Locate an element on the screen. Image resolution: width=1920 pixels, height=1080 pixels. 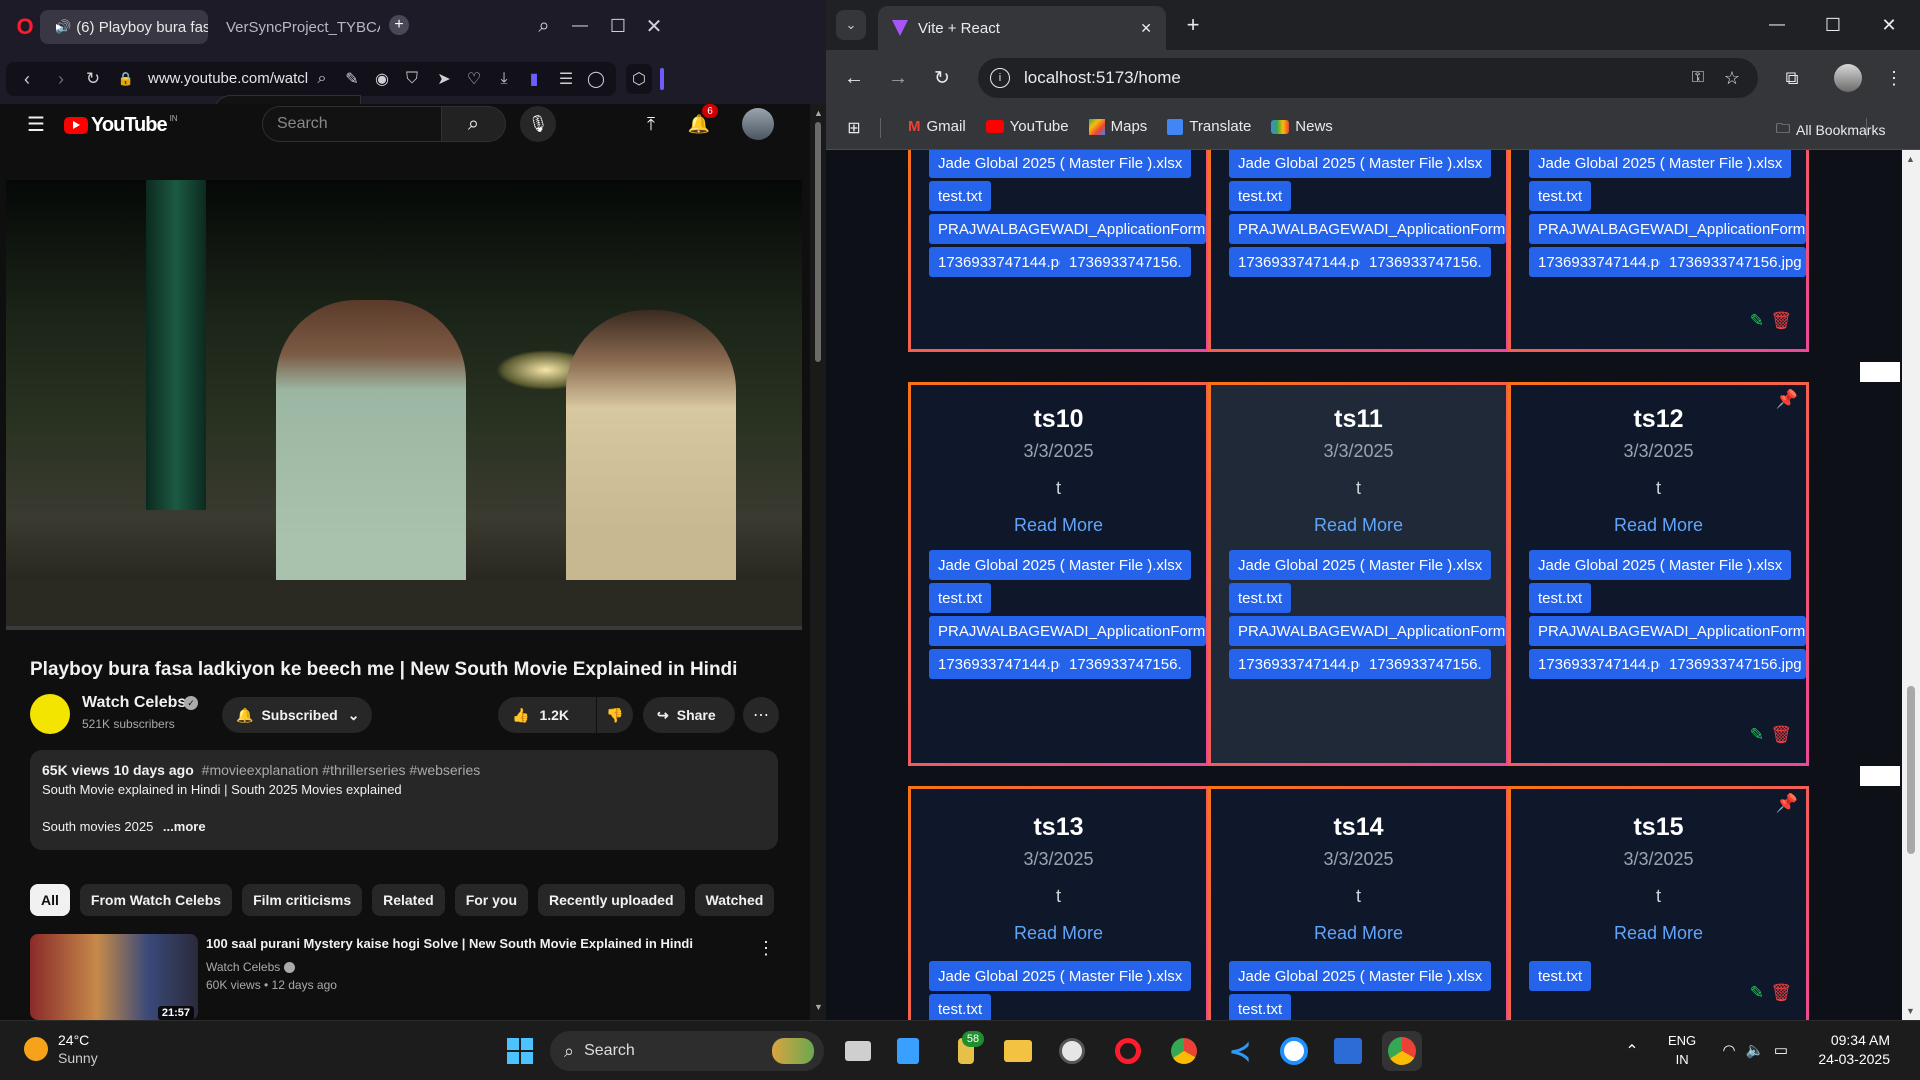
rec-channel: Watch Celebs is located at coordinates (243, 967).